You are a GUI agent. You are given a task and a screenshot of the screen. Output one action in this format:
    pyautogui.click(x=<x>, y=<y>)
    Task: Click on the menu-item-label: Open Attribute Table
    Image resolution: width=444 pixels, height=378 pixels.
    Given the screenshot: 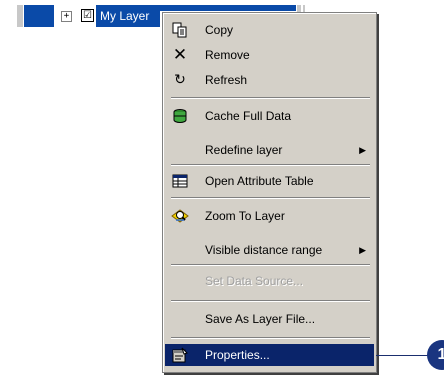 What is the action you would take?
    pyautogui.click(x=259, y=181)
    